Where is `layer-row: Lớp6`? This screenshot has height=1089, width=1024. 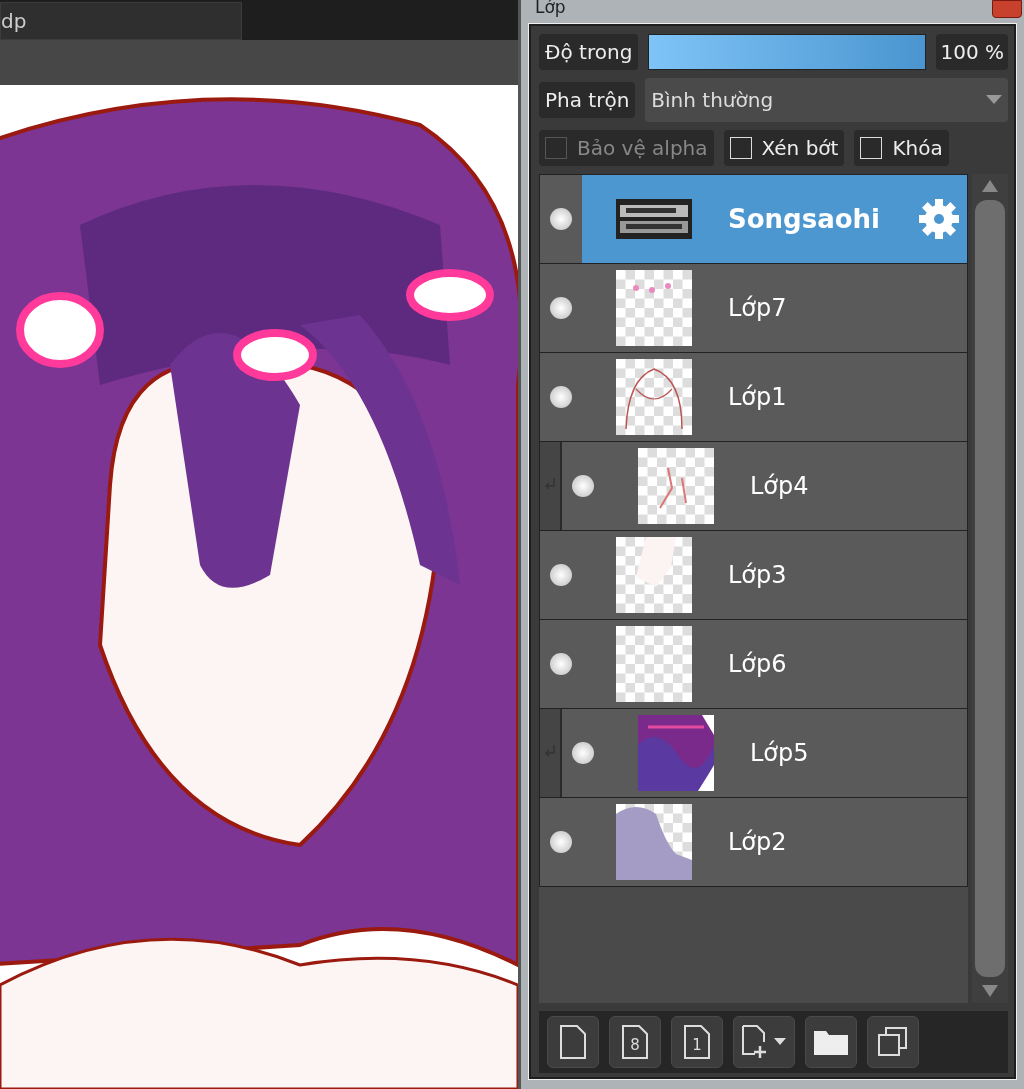 layer-row: Lớp6 is located at coordinates (753, 664).